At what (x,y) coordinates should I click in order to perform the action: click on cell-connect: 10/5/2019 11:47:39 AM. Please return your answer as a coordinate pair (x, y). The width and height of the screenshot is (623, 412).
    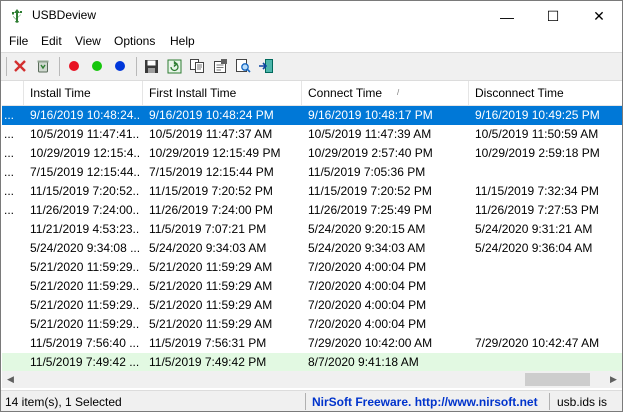
    Looking at the image, I should click on (370, 134).